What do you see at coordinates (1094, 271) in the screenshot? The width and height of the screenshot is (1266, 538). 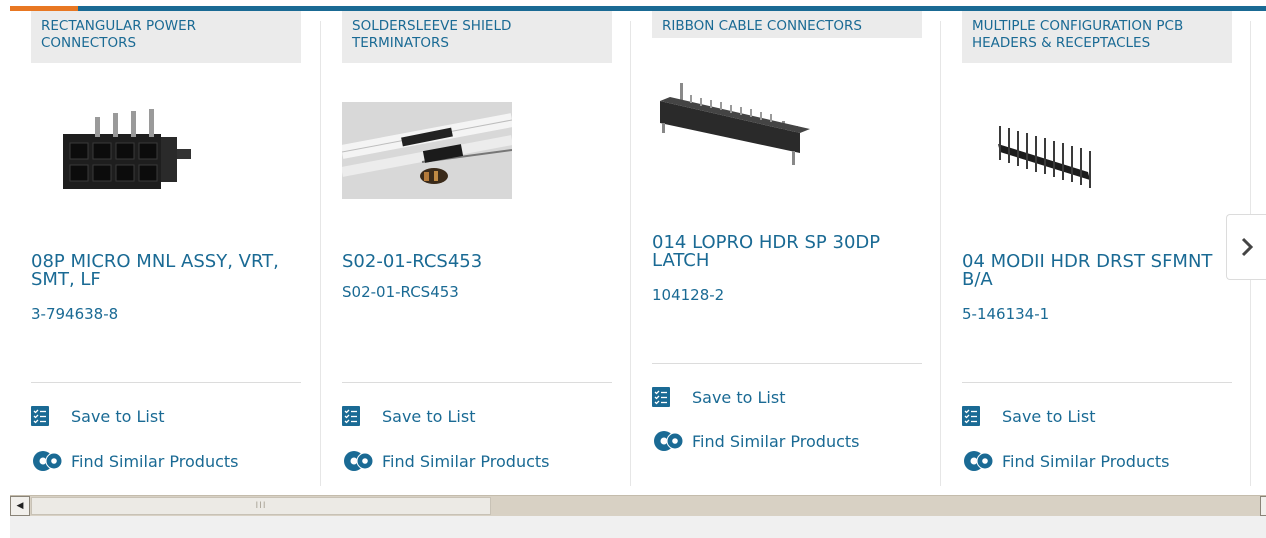 I see `product-title-link: 04 MODII HDR DRST SFMNT B/A` at bounding box center [1094, 271].